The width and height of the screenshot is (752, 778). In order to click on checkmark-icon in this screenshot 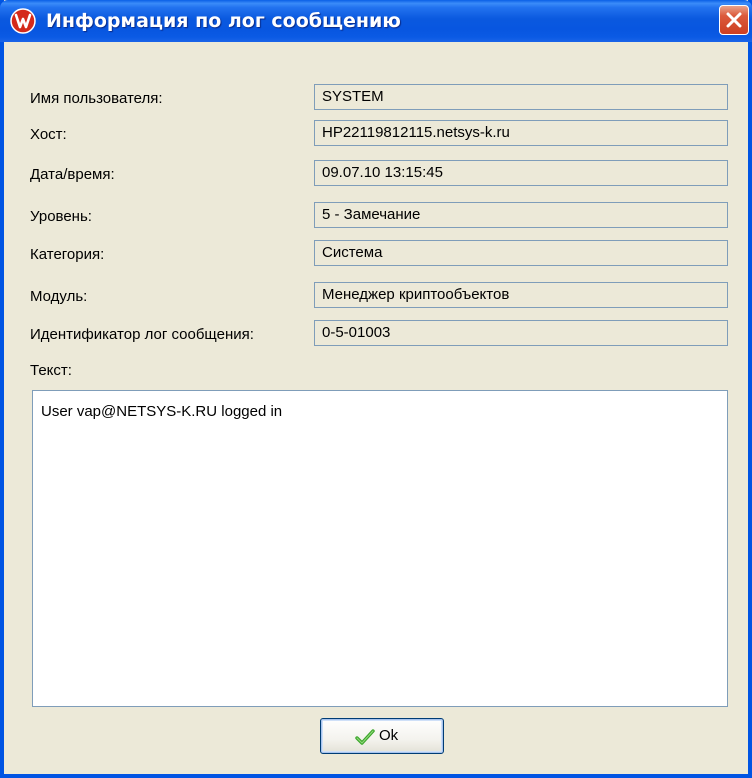, I will do `click(365, 737)`.